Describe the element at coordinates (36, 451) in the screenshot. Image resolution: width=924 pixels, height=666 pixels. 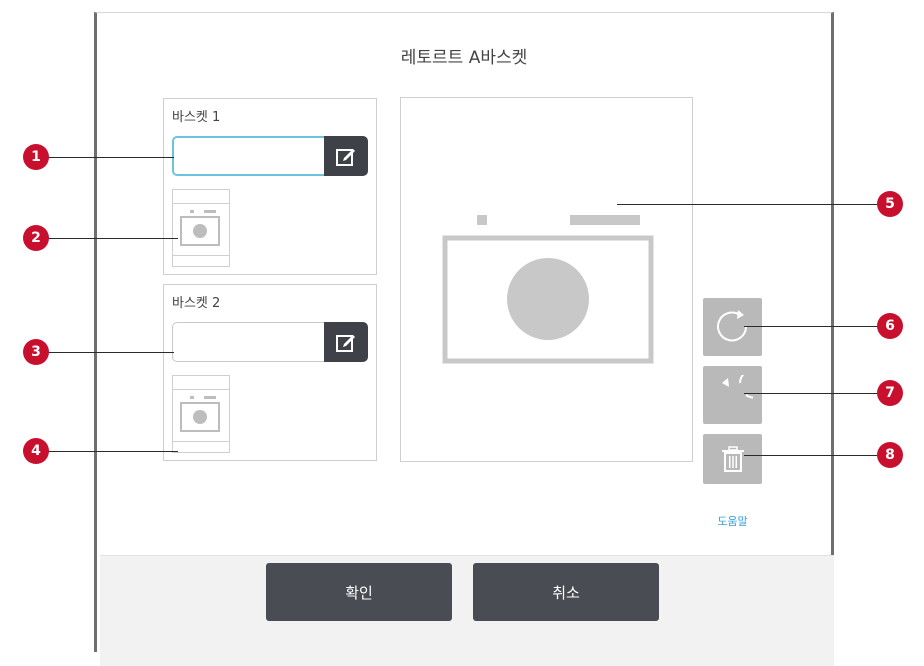
I see `callout-4: 4` at that location.